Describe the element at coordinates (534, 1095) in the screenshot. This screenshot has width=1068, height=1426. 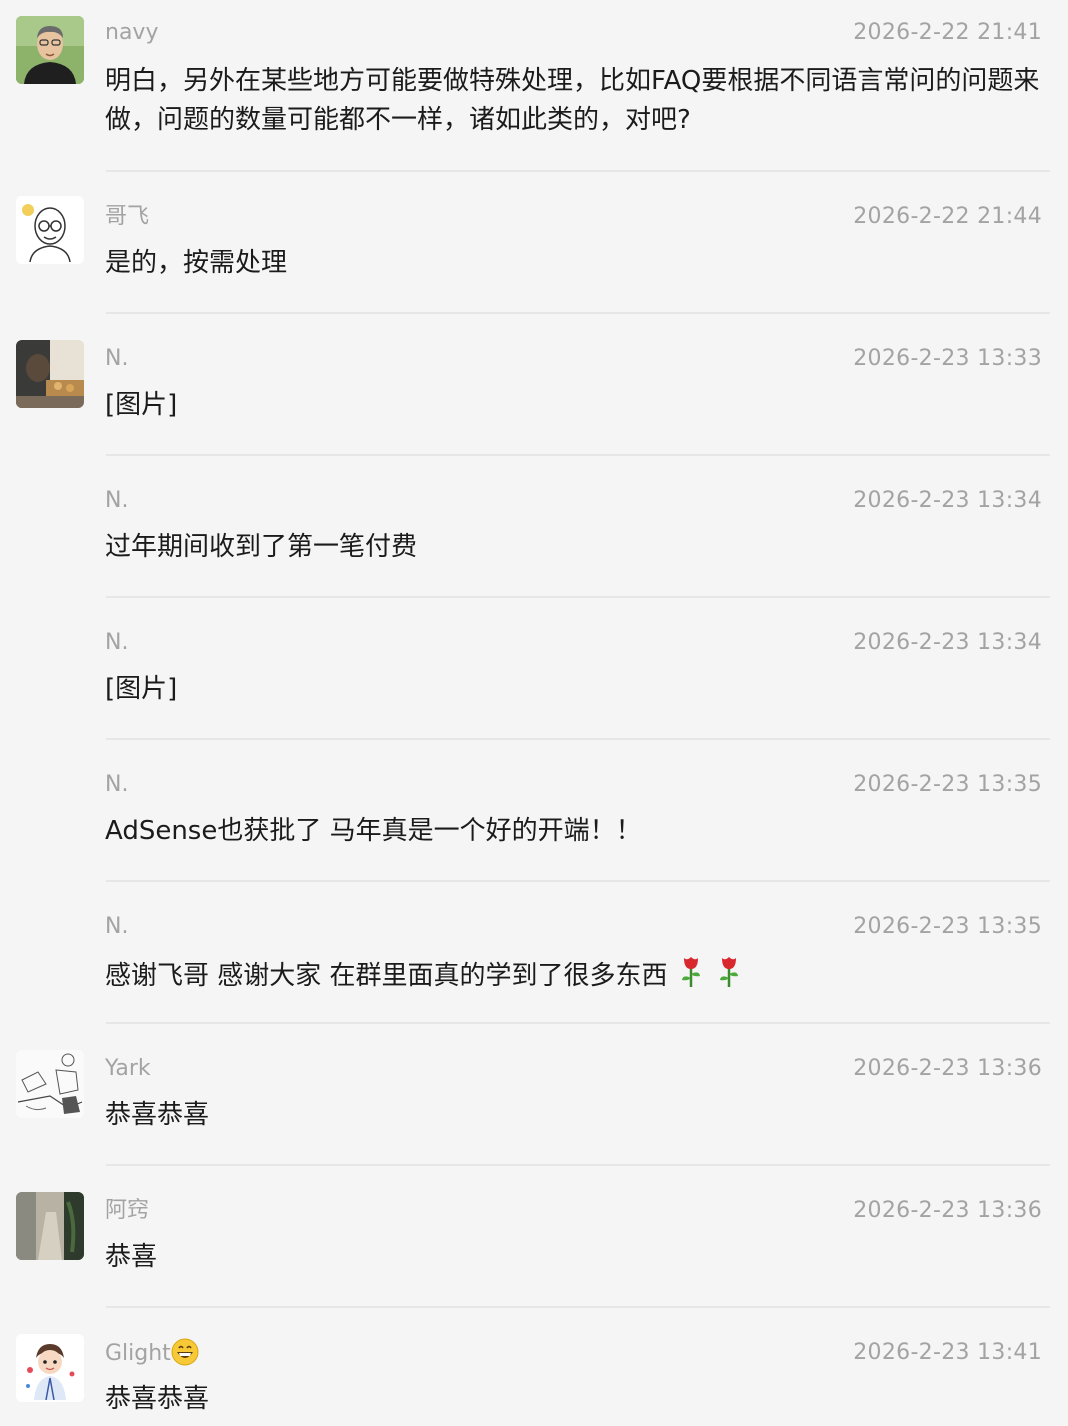
I see `message-item: Yark 2026-2-23 13:36 恭喜恭喜` at that location.